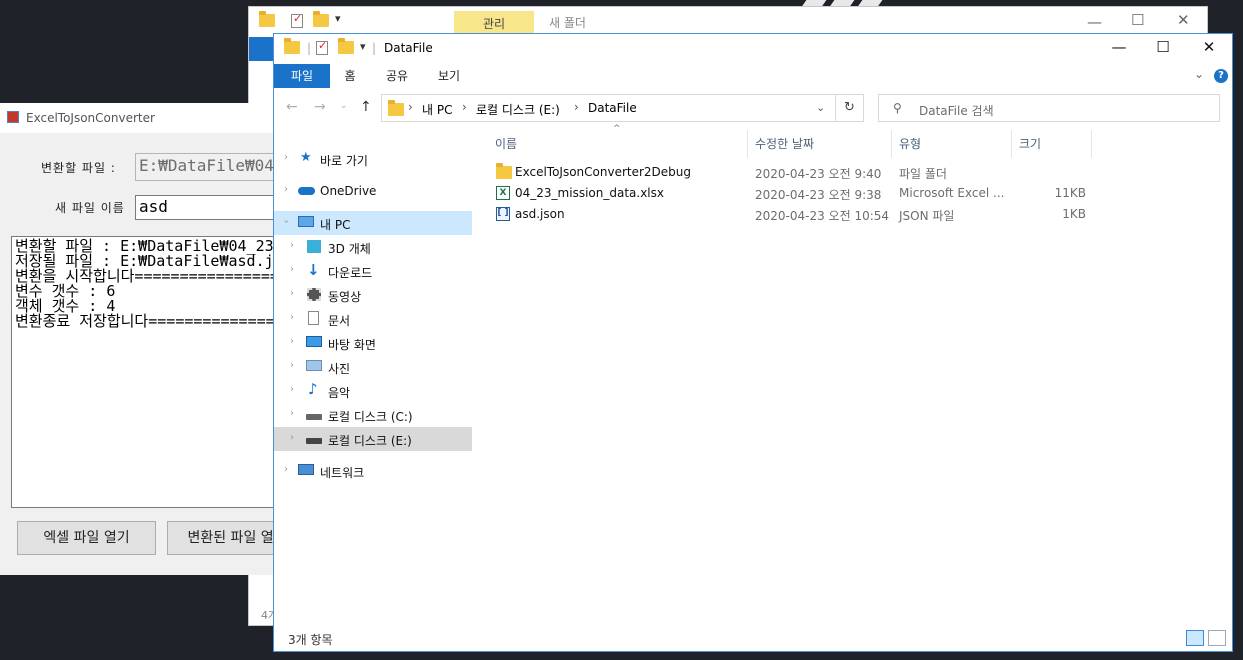  Describe the element at coordinates (784, 144) in the screenshot. I see `column-header-date: 수정한 날짜` at that location.